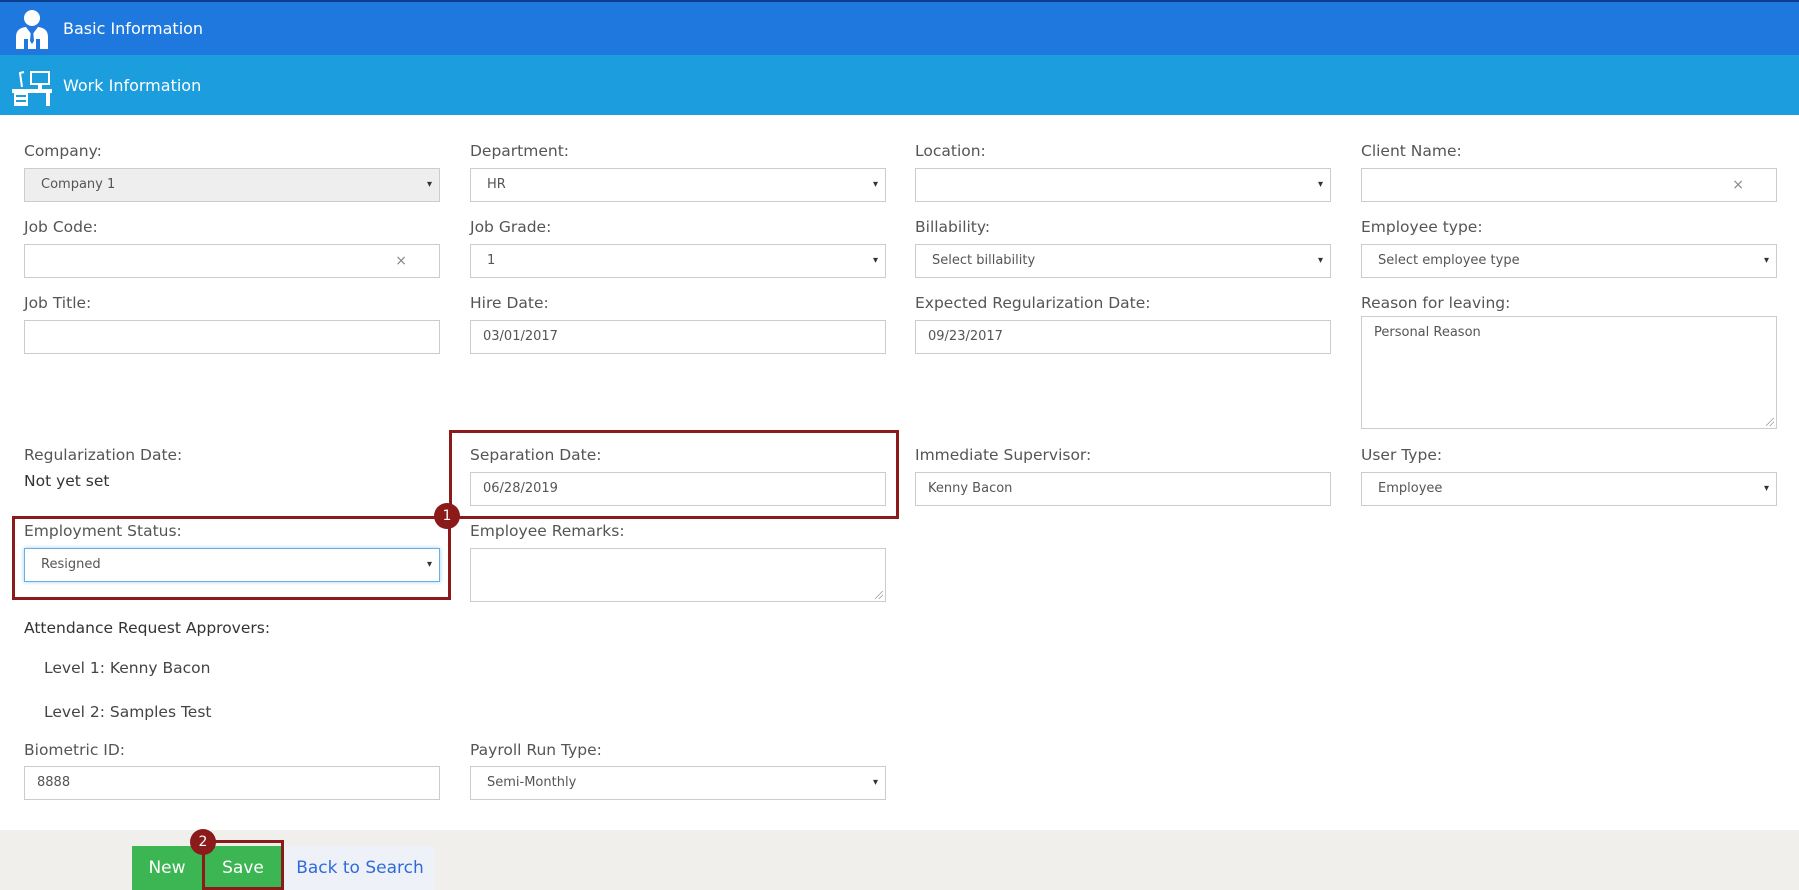 This screenshot has width=1799, height=890. I want to click on client-name-select: ×, so click(1569, 185).